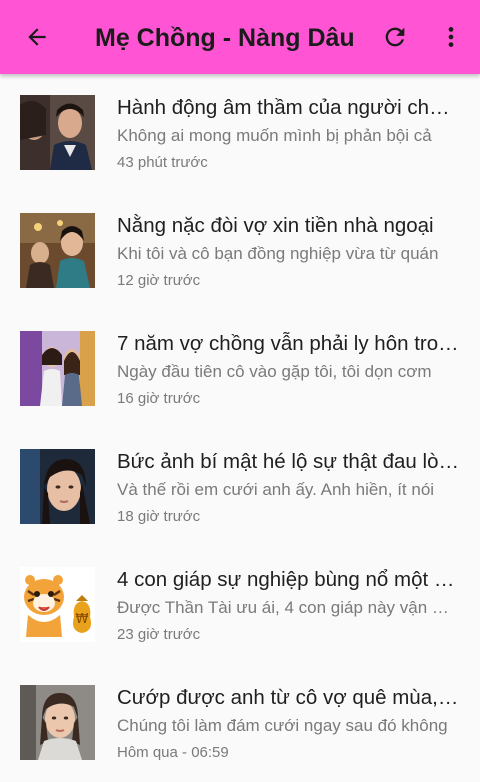 Image resolution: width=480 pixels, height=782 pixels. What do you see at coordinates (275, 225) in the screenshot?
I see `article-title: Nằng nặc đòi vợ xin tiền nhà ngoại` at bounding box center [275, 225].